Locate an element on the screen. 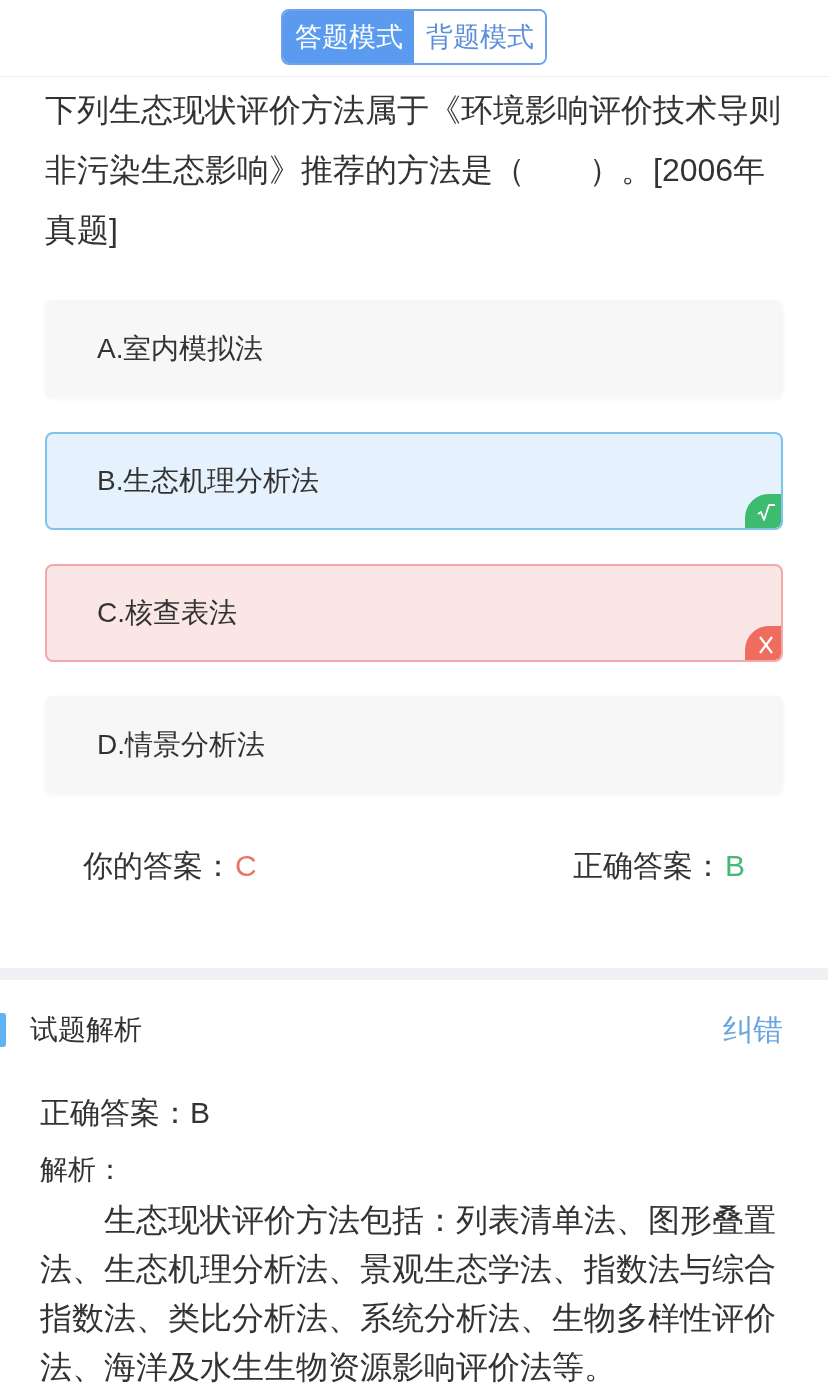 Image resolution: width=828 pixels, height=1393 pixels. option-card: B.生态机理分析法 is located at coordinates (414, 481).